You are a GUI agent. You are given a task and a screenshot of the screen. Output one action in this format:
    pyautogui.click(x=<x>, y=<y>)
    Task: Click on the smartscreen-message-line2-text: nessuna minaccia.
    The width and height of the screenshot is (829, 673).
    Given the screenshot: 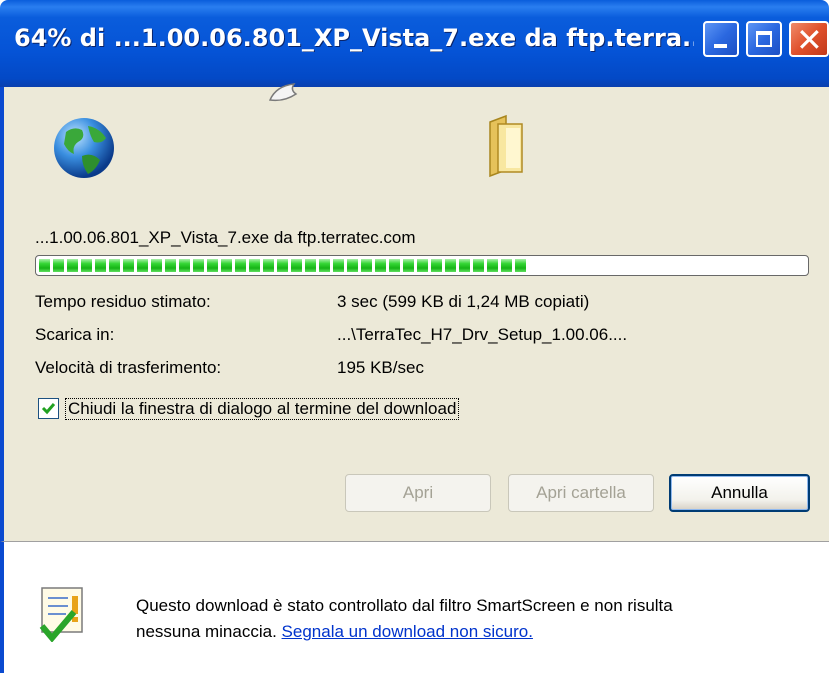 What is the action you would take?
    pyautogui.click(x=206, y=631)
    